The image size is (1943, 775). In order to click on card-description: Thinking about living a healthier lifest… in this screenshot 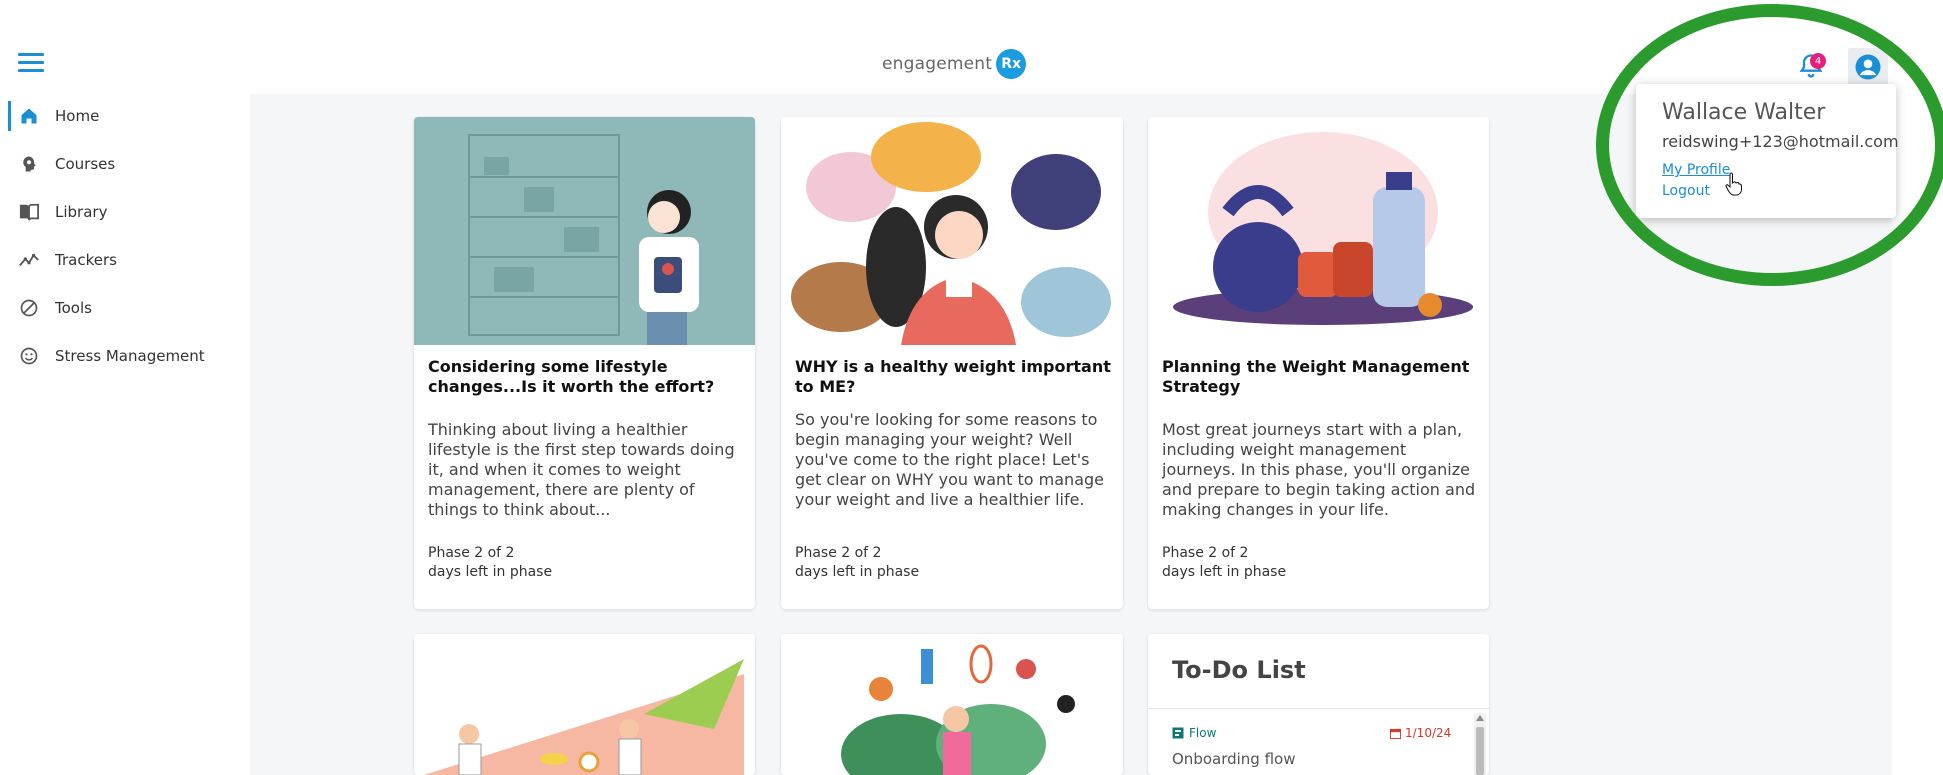, I will do `click(581, 469)`.